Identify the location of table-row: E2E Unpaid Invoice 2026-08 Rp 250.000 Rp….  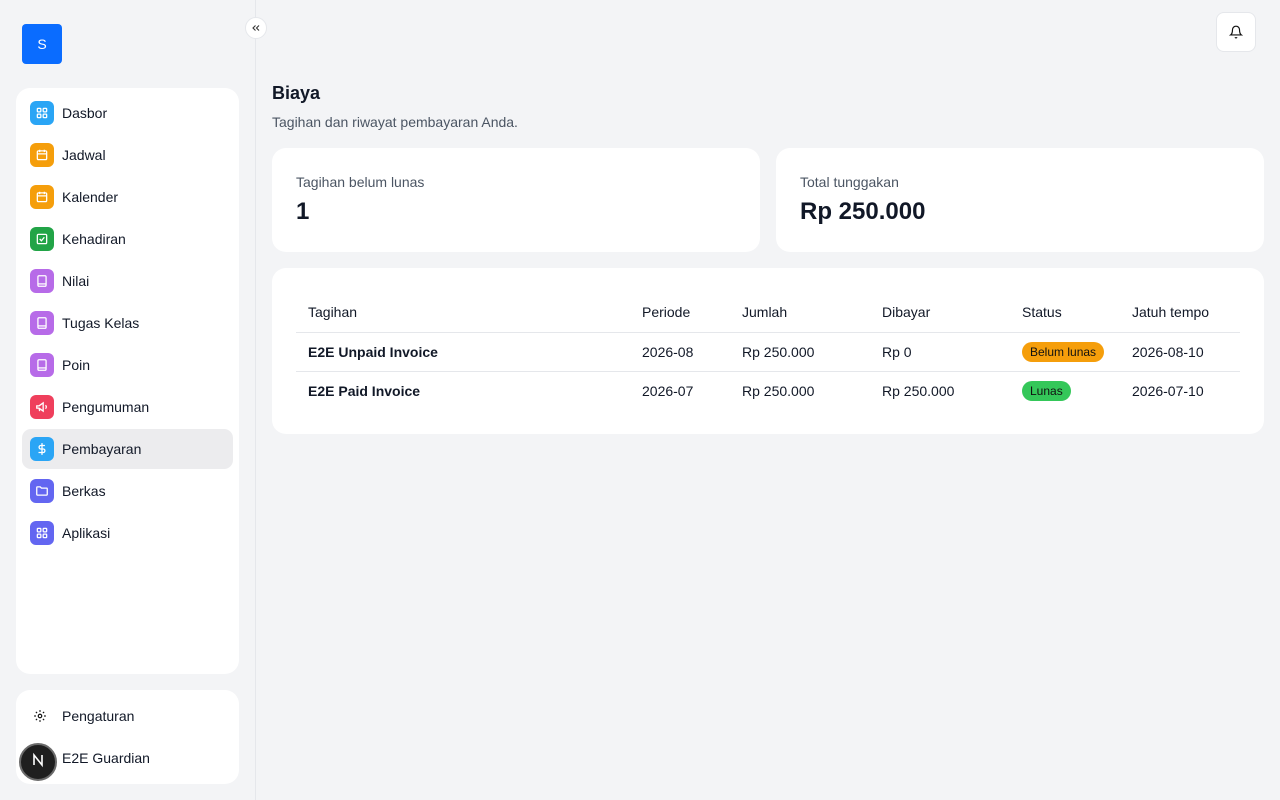
(768, 352).